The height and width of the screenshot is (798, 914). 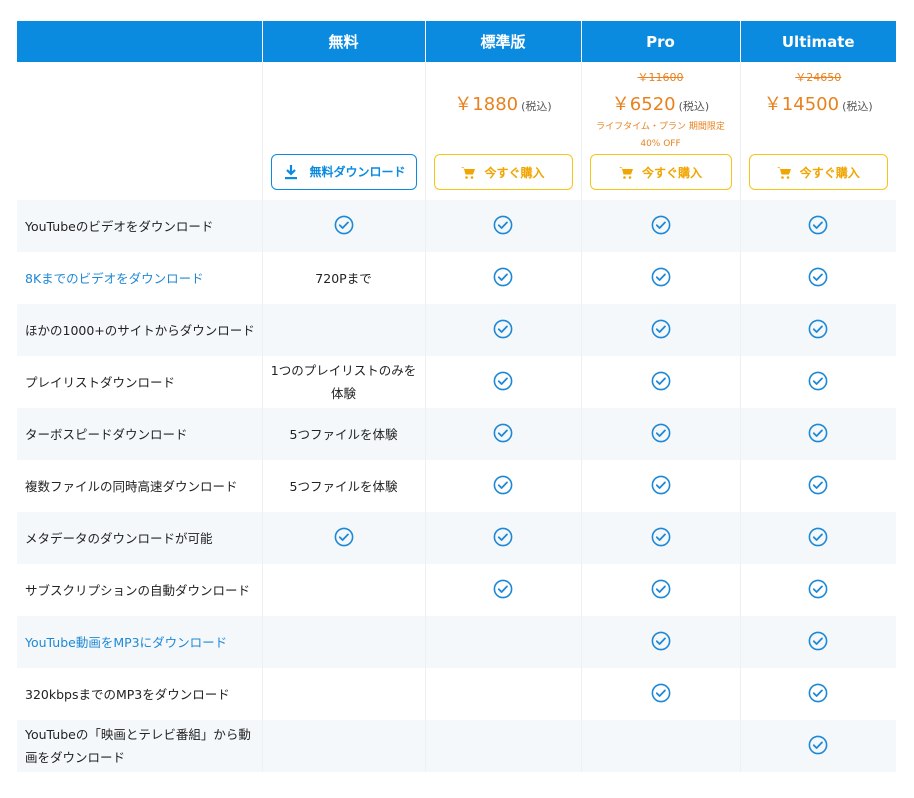 I want to click on header-pro: Pro, so click(x=661, y=41).